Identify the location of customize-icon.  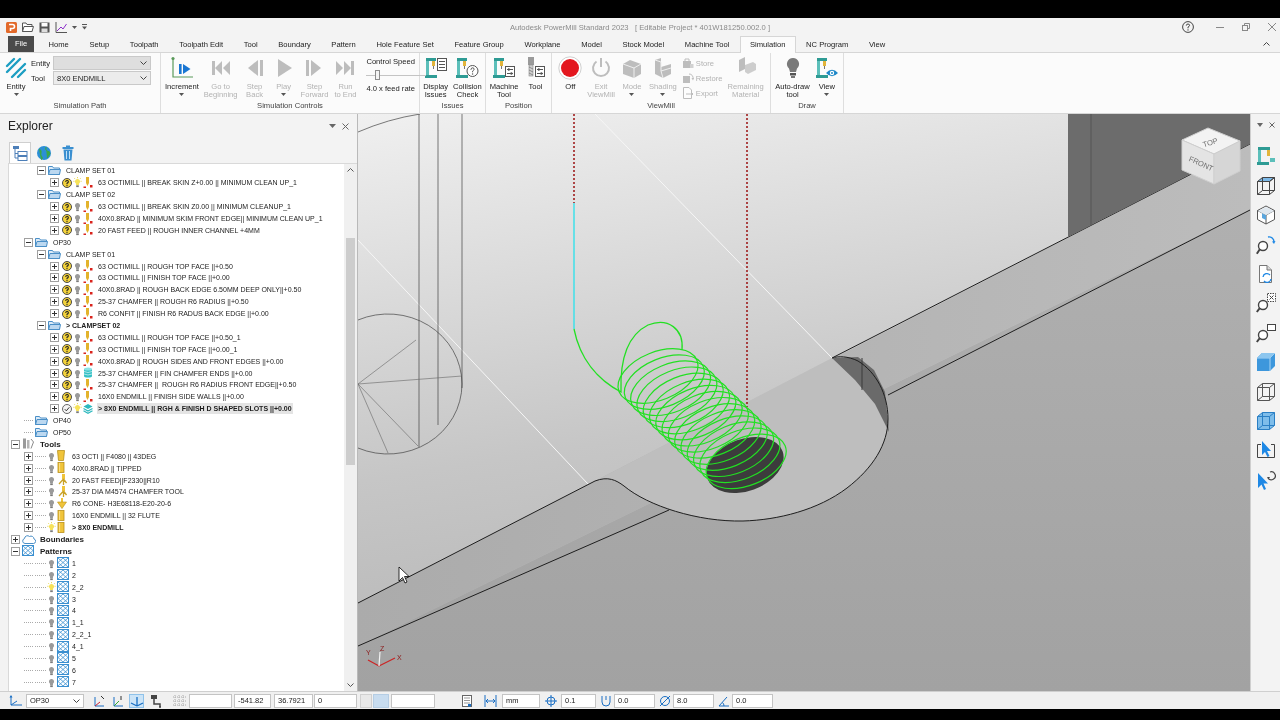
(84, 27).